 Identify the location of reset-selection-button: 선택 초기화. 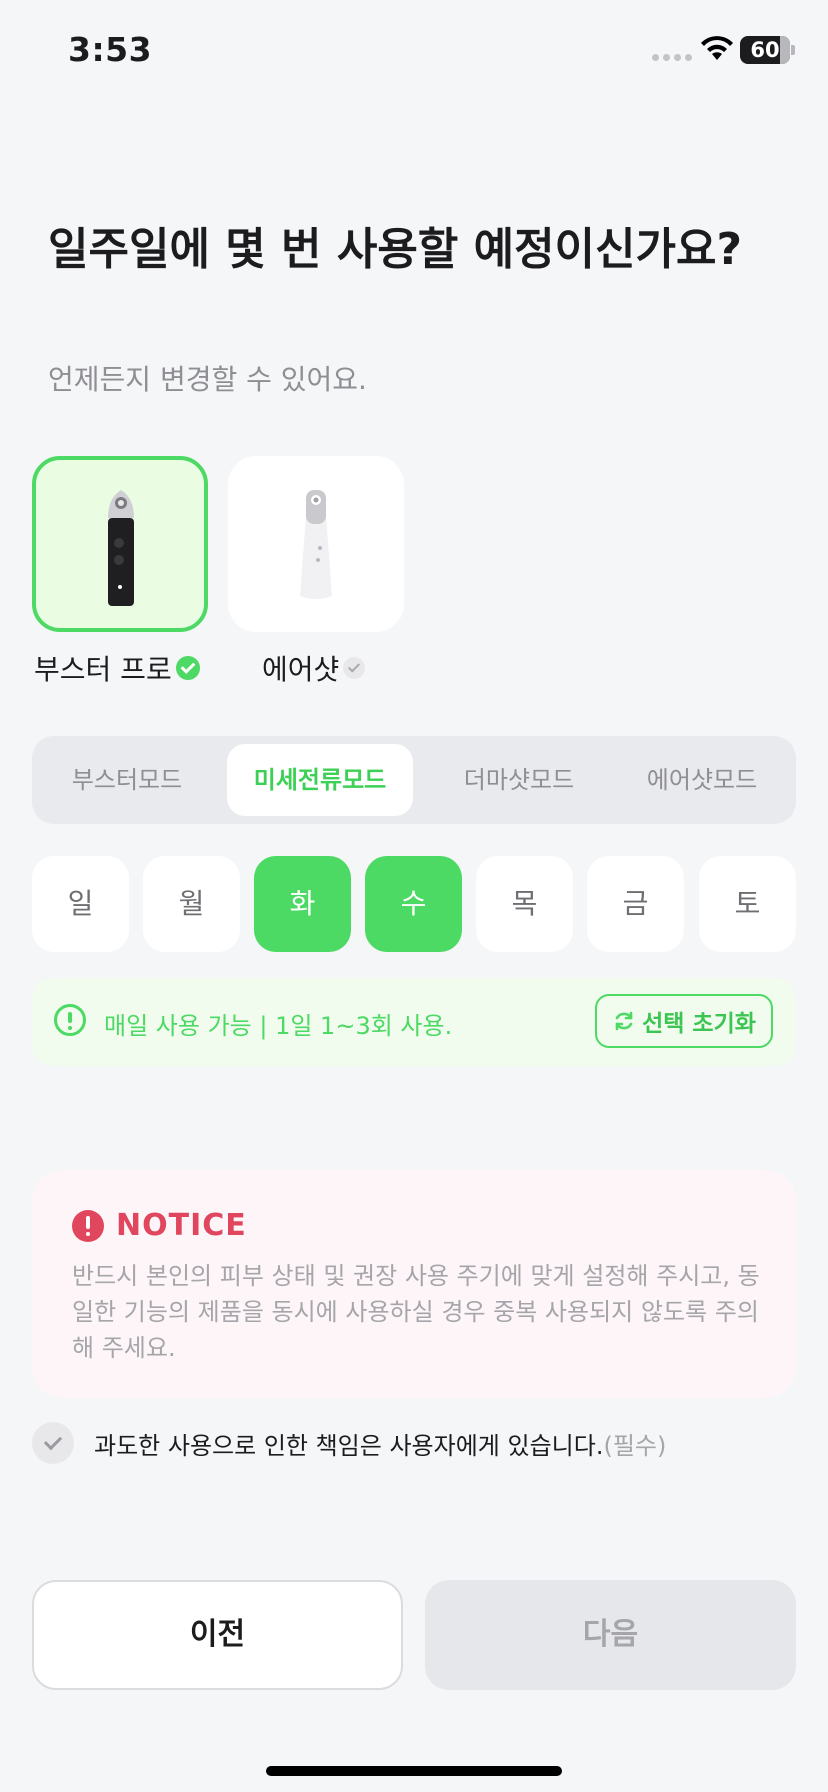
(684, 1021).